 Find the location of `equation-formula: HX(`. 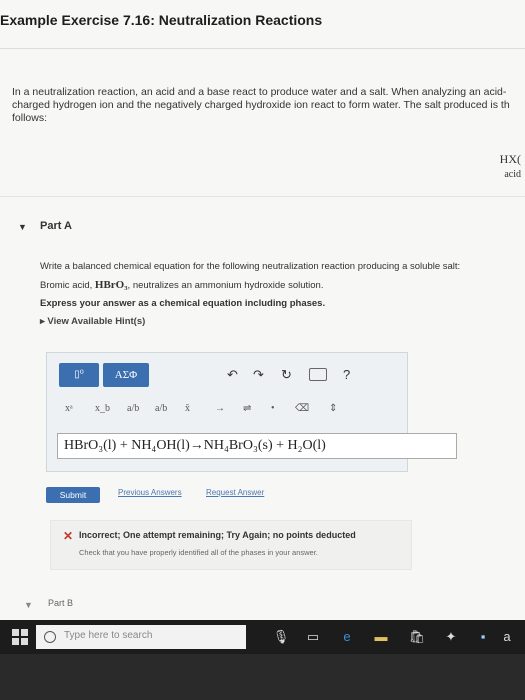

equation-formula: HX( is located at coordinates (510, 159).